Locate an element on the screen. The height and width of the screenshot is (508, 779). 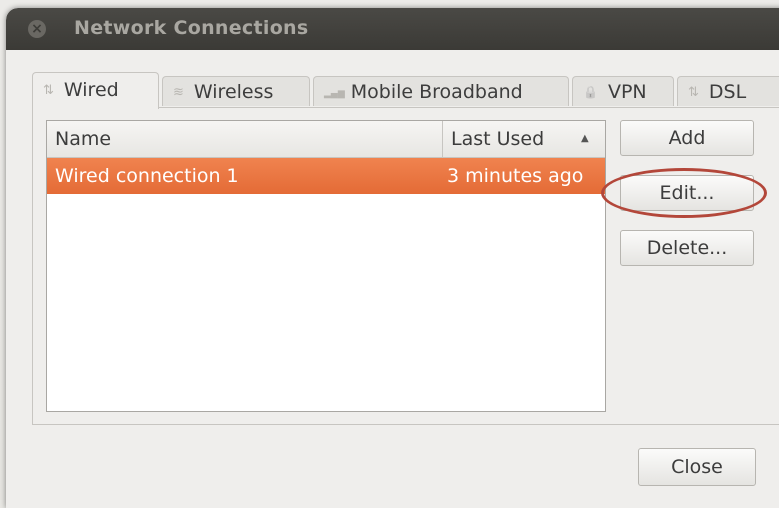
list-item: Wired connection 1 3 minutes ago is located at coordinates (326, 176).